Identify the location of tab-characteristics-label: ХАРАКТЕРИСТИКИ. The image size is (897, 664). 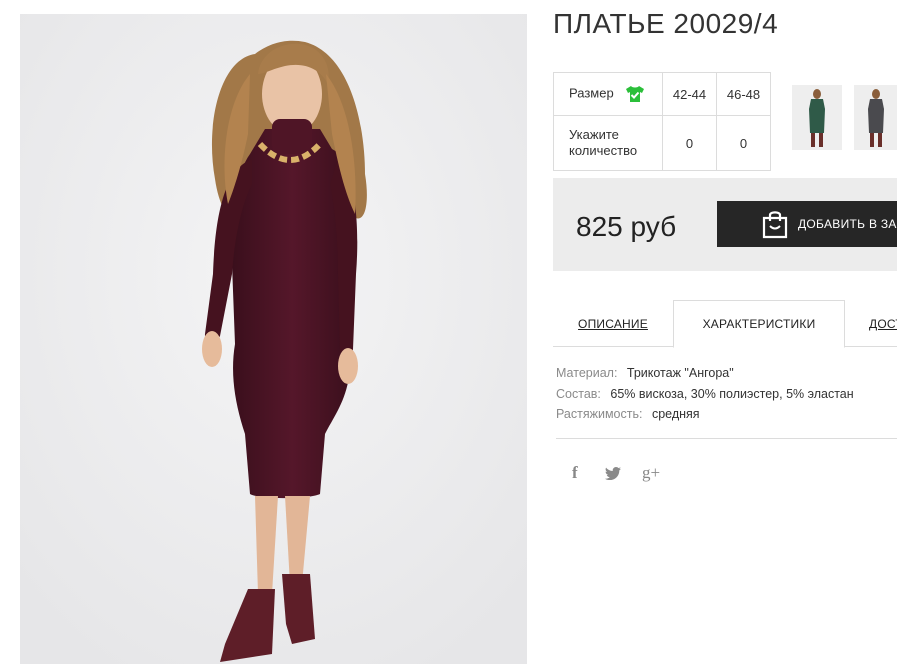
(759, 324).